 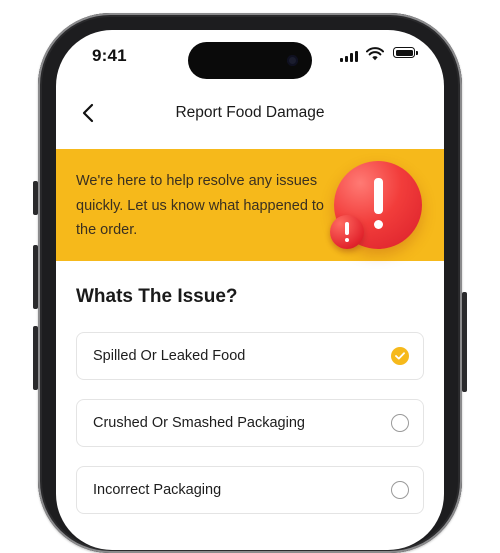 What do you see at coordinates (35, 358) in the screenshot?
I see `volume-down-button` at bounding box center [35, 358].